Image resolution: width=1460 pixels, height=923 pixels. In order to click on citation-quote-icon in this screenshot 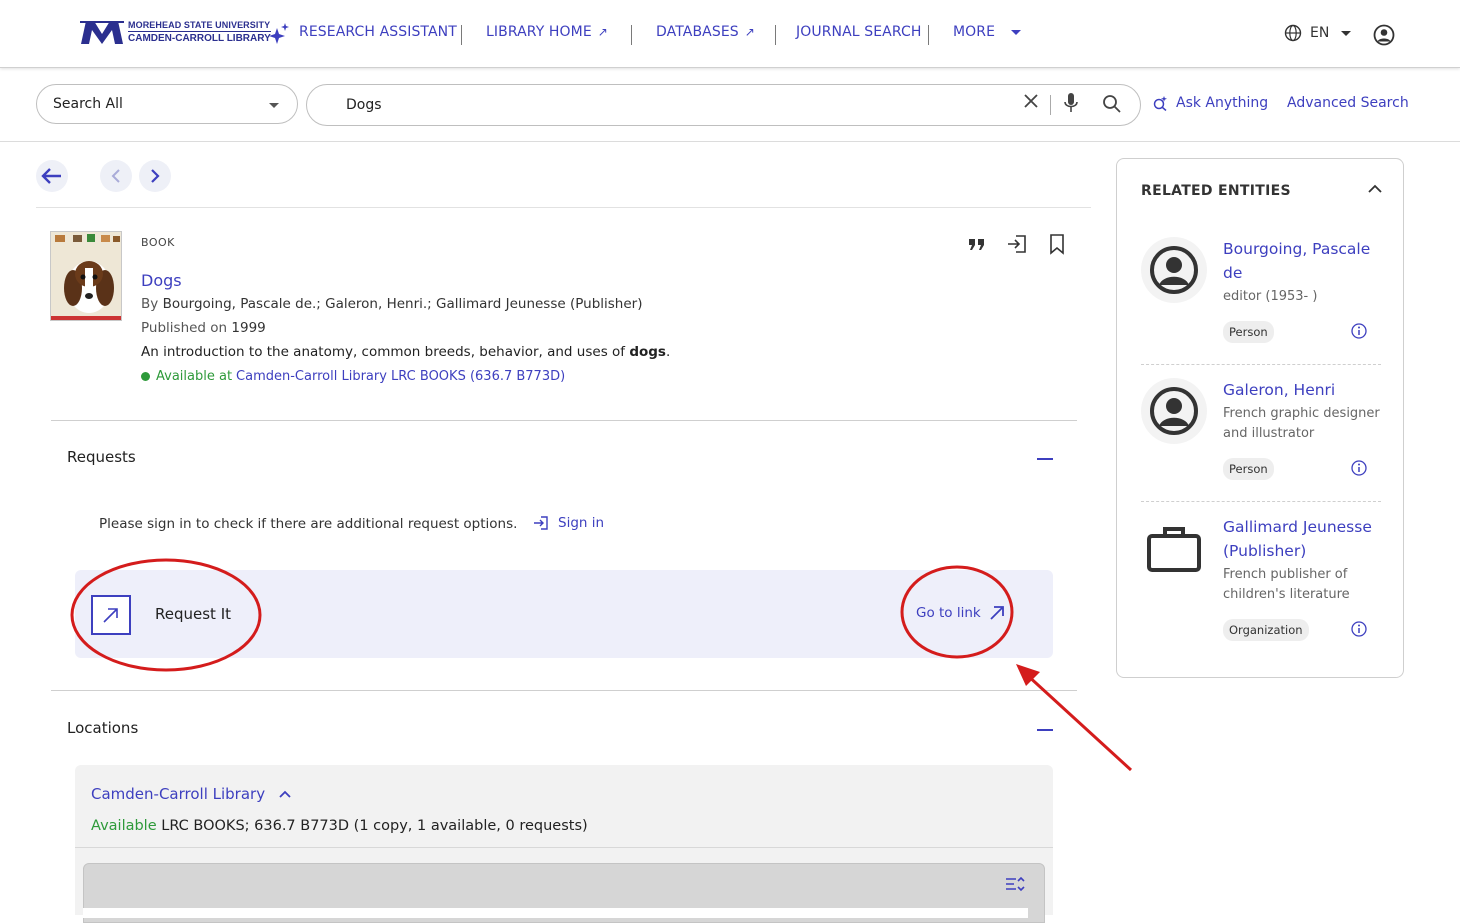, I will do `click(977, 244)`.